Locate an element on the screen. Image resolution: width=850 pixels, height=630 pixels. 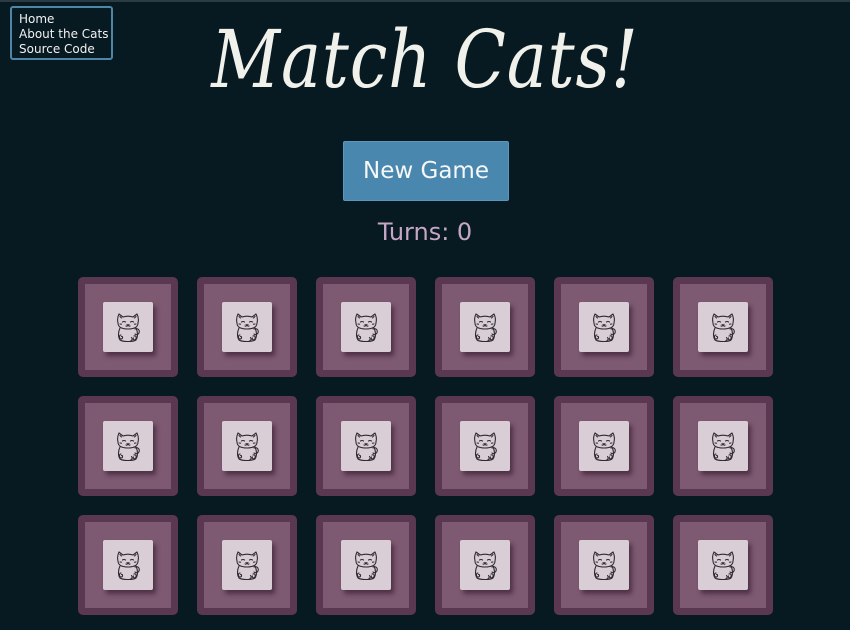
window-top-border is located at coordinates (425, 1).